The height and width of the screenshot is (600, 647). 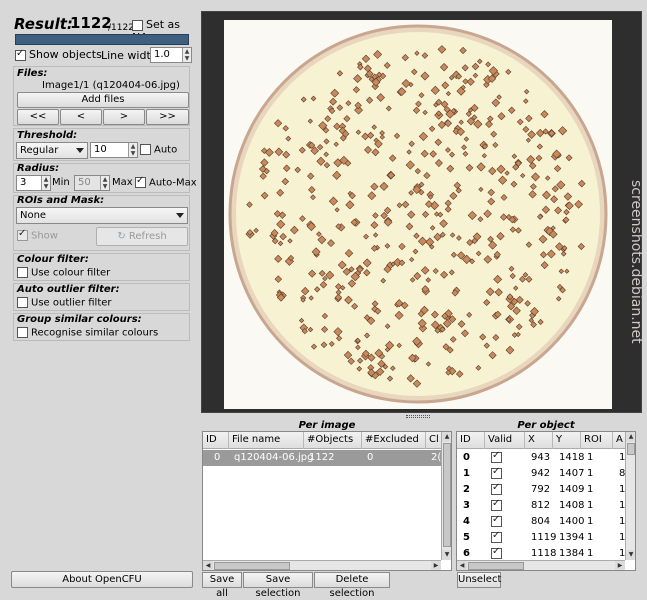 I want to click on radius-group: Radius: 3 ▲▼ Min 50 ▲▼ Max Auto-Max, so click(x=105, y=178).